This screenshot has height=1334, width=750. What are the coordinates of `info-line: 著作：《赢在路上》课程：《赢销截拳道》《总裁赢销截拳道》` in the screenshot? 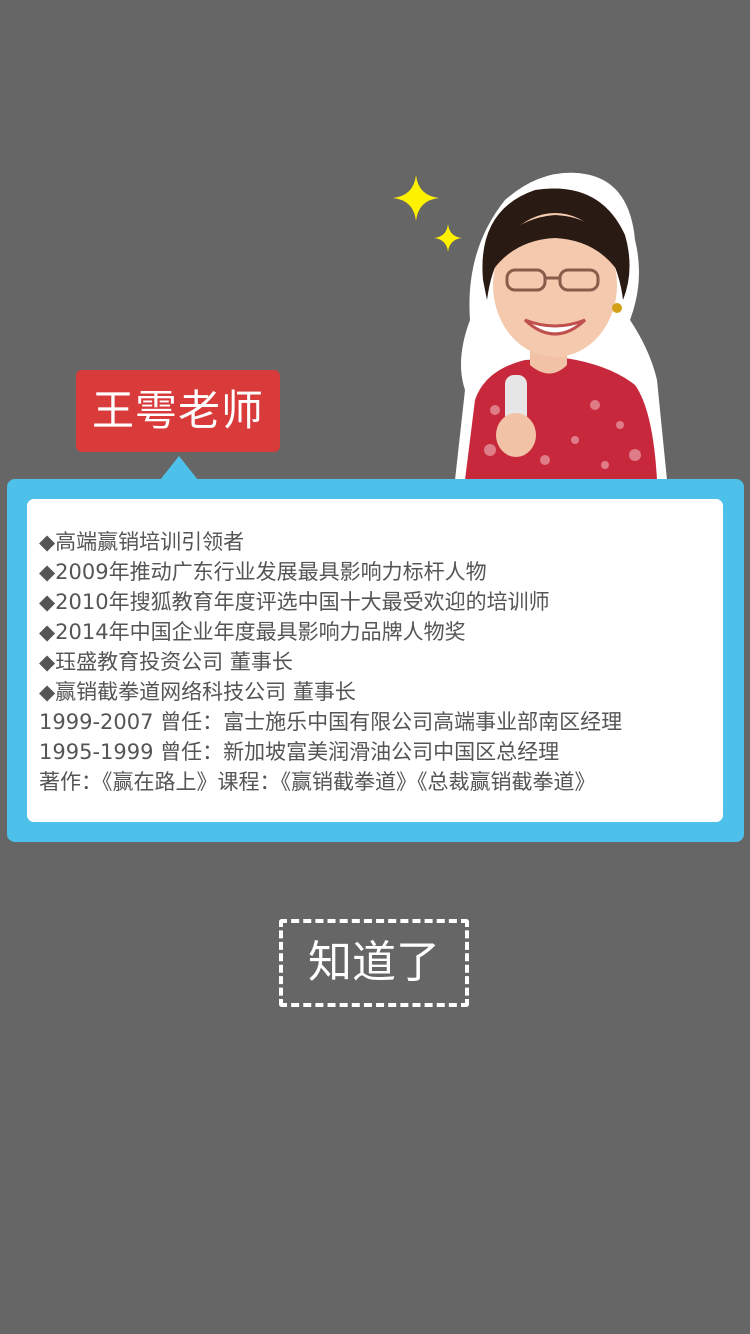 It's located at (317, 782).